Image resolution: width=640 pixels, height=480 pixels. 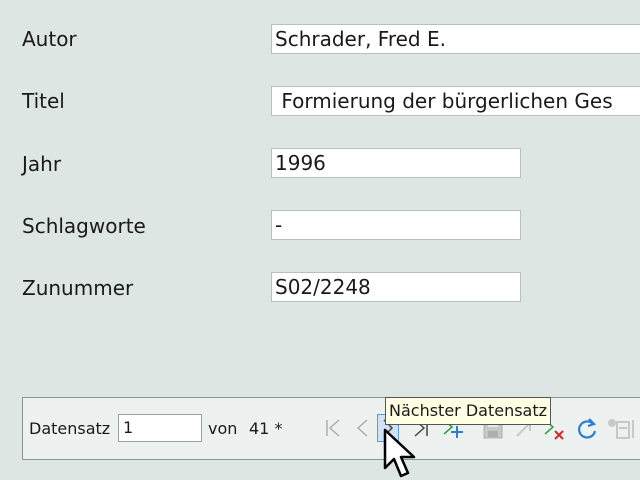 I want to click on jahr-field: 1996, so click(x=396, y=163).